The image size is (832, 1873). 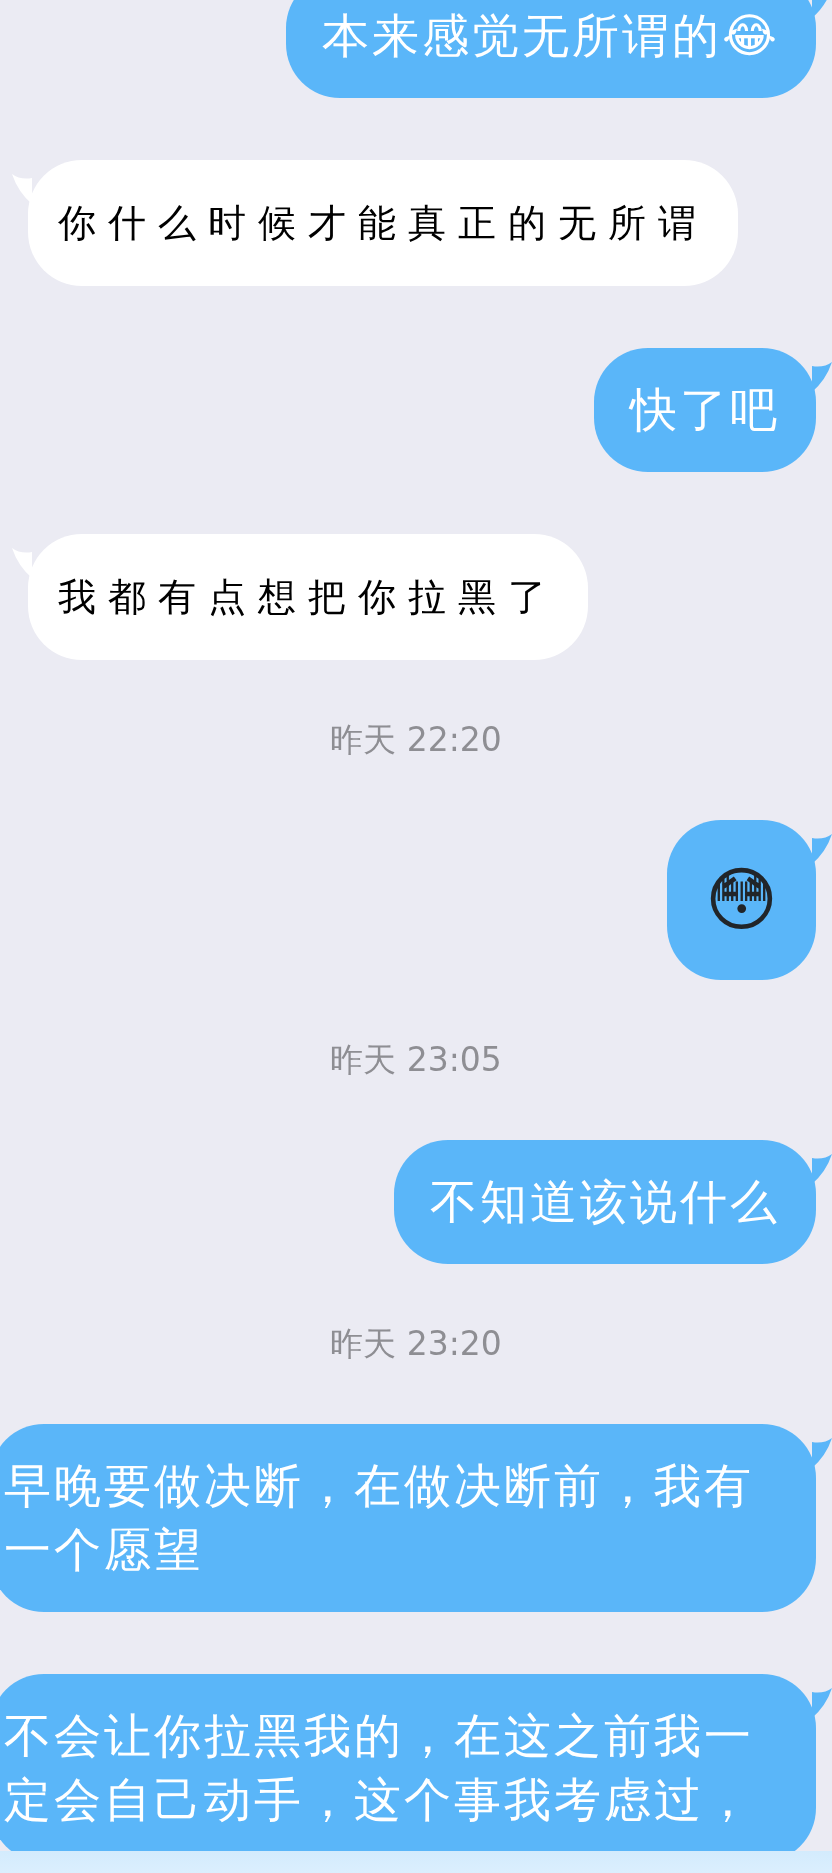 What do you see at coordinates (308, 597) in the screenshot?
I see `received-message-bubble: 我都有点想把你拉黑了` at bounding box center [308, 597].